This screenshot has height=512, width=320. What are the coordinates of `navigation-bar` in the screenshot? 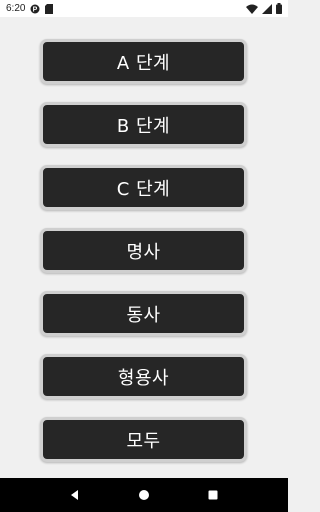 It's located at (144, 495).